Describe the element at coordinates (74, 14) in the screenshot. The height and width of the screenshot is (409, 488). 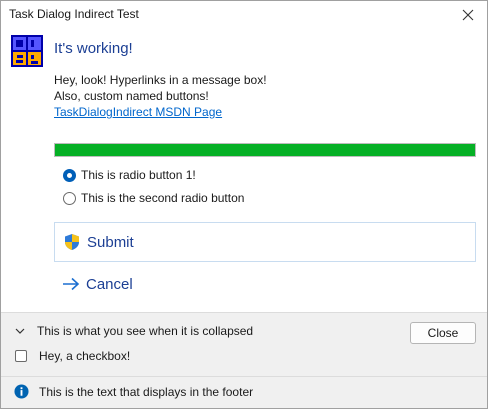
I see `window-title: Task Dialog Indirect Test` at that location.